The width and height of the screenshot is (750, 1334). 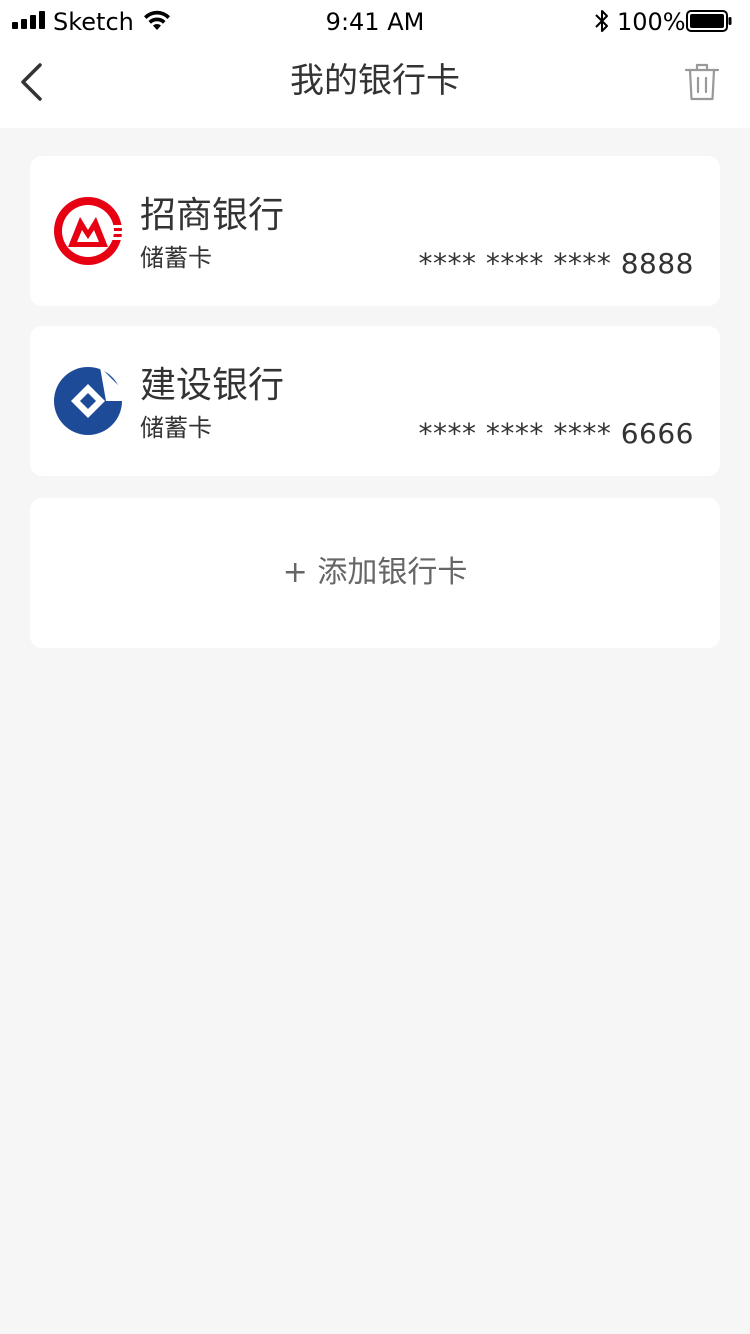 What do you see at coordinates (375, 81) in the screenshot?
I see `page-title: 我的银行卡` at bounding box center [375, 81].